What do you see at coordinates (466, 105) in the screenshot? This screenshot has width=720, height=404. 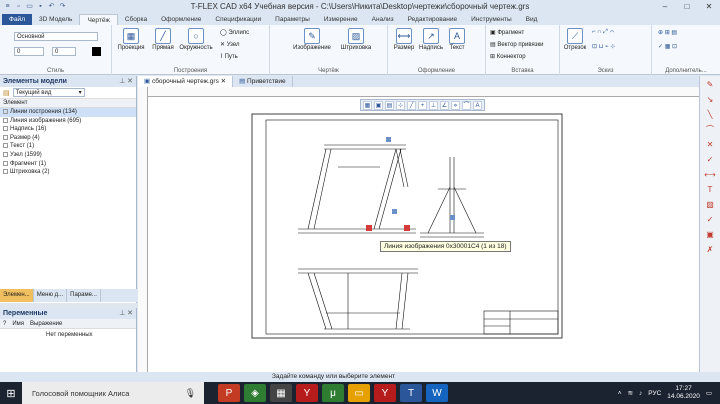 I see `snap-arc-icon: ⌒` at bounding box center [466, 105].